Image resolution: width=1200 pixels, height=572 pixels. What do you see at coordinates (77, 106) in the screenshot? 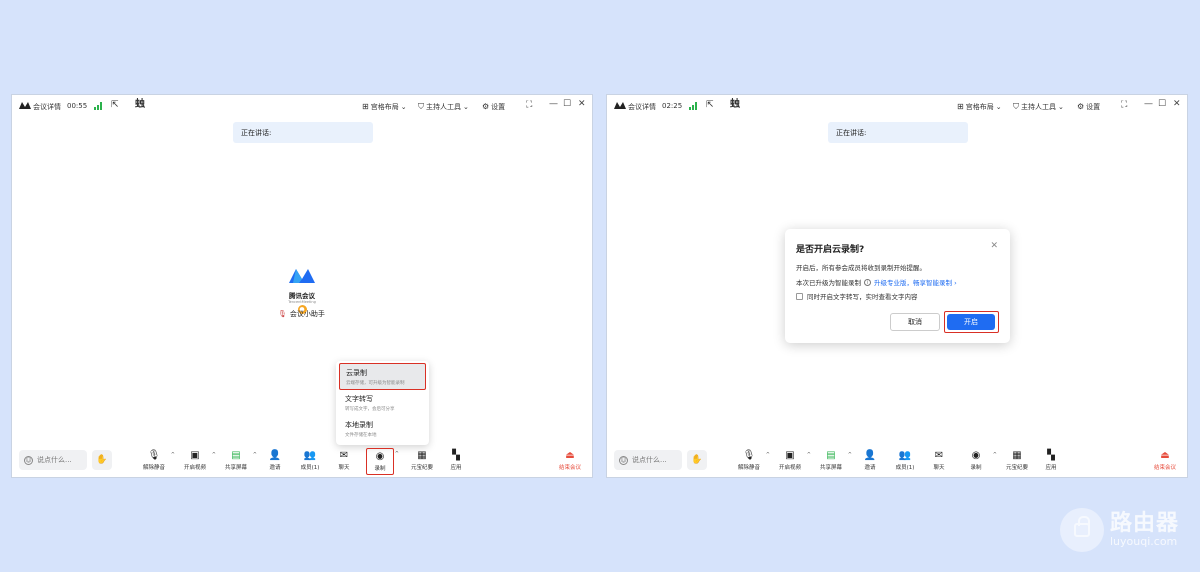
I see `meeting-timer: 00:55` at bounding box center [77, 106].